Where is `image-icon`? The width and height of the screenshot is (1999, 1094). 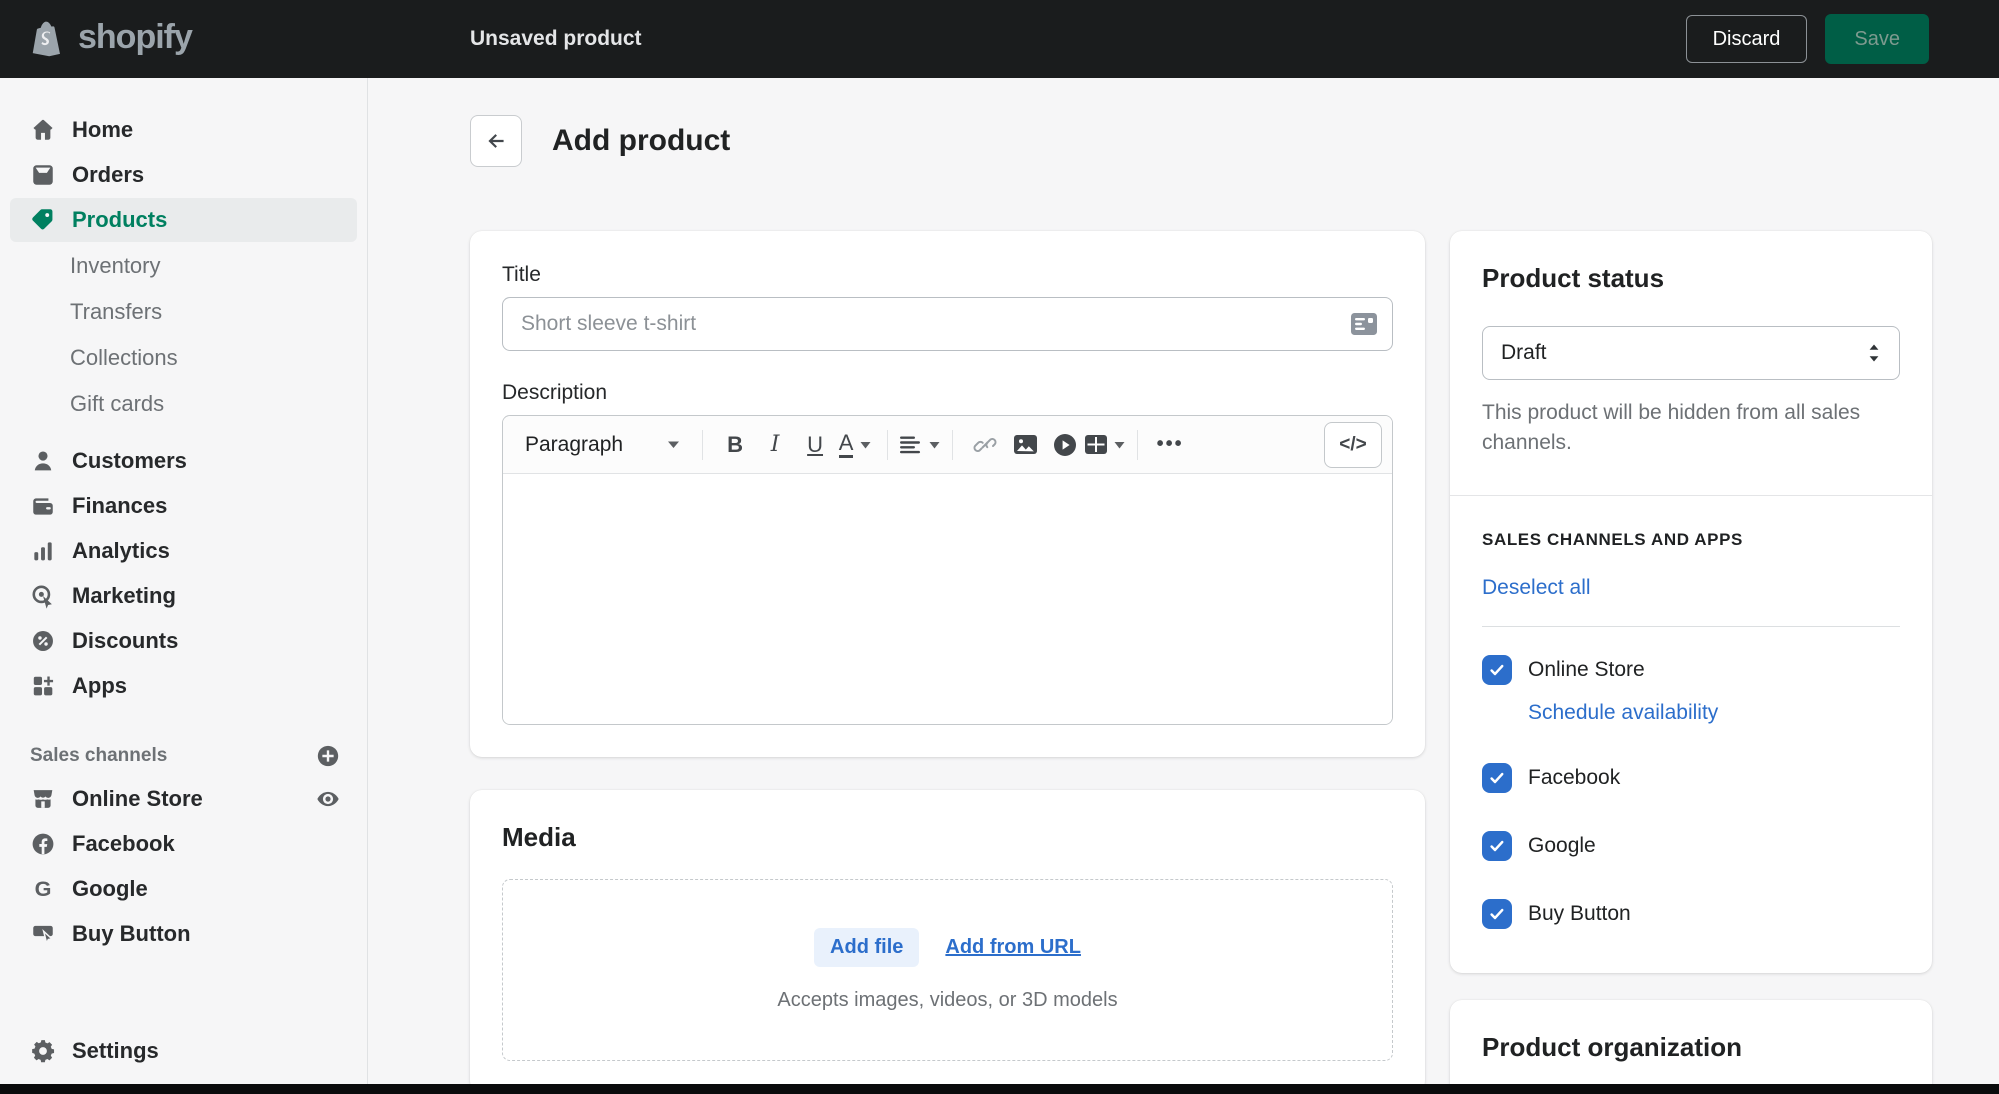
image-icon is located at coordinates (1025, 444).